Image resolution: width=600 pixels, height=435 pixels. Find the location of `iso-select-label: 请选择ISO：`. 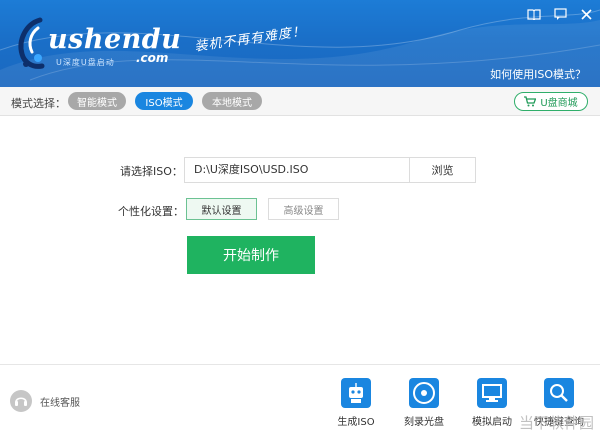

iso-select-label: 请选择ISO： is located at coordinates (151, 171).